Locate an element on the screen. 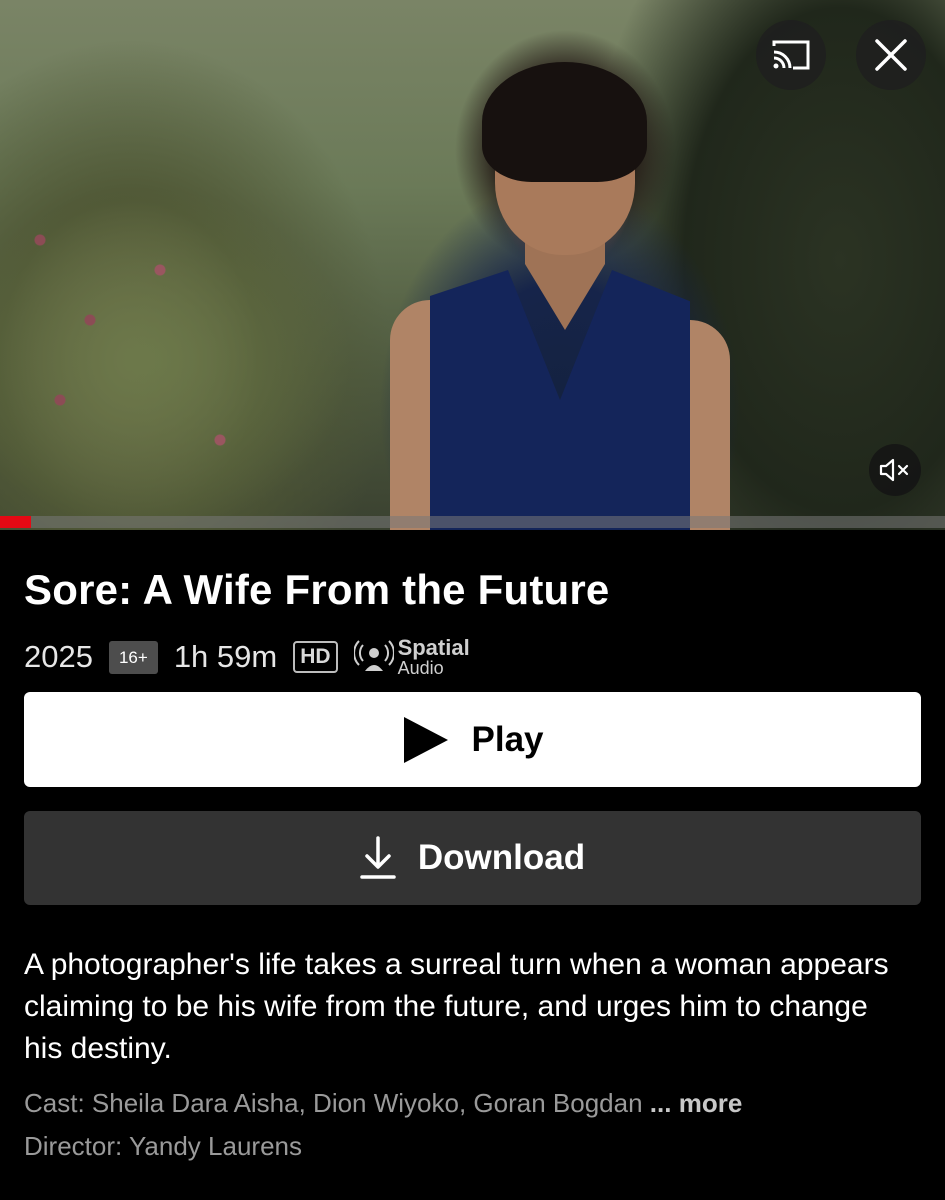 The image size is (945, 1200). download-icon is located at coordinates (378, 857).